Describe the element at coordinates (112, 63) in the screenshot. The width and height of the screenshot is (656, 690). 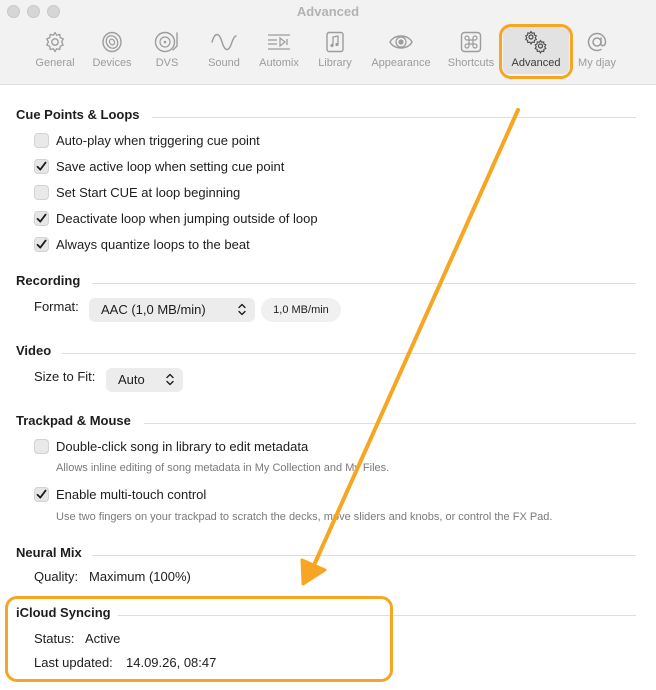
I see `tab-label: Devices` at that location.